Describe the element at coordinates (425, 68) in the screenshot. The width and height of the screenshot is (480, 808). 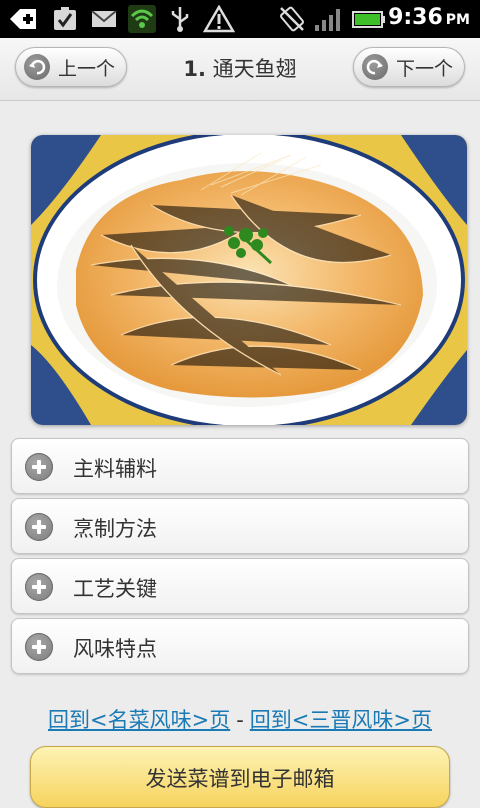
I see `next-button-label: 下一个` at that location.